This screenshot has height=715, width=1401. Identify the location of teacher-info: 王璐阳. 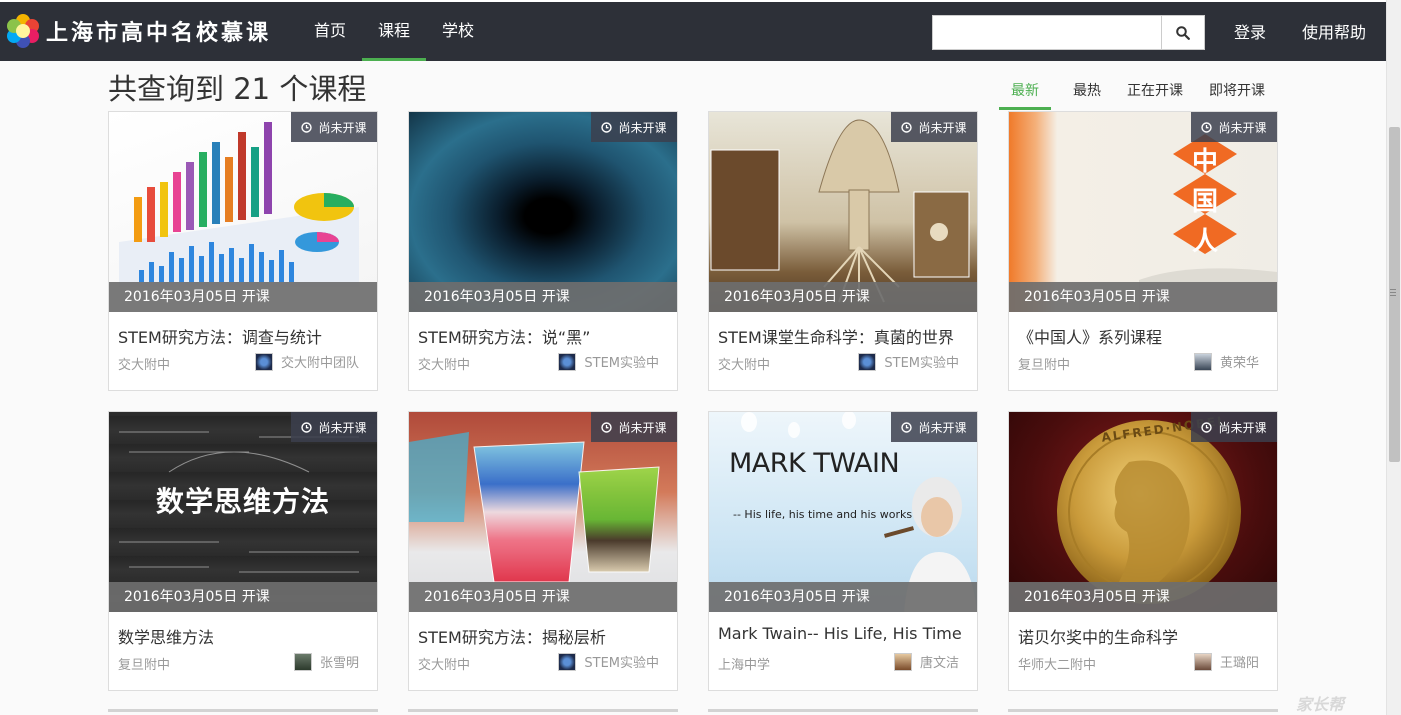
(1226, 661).